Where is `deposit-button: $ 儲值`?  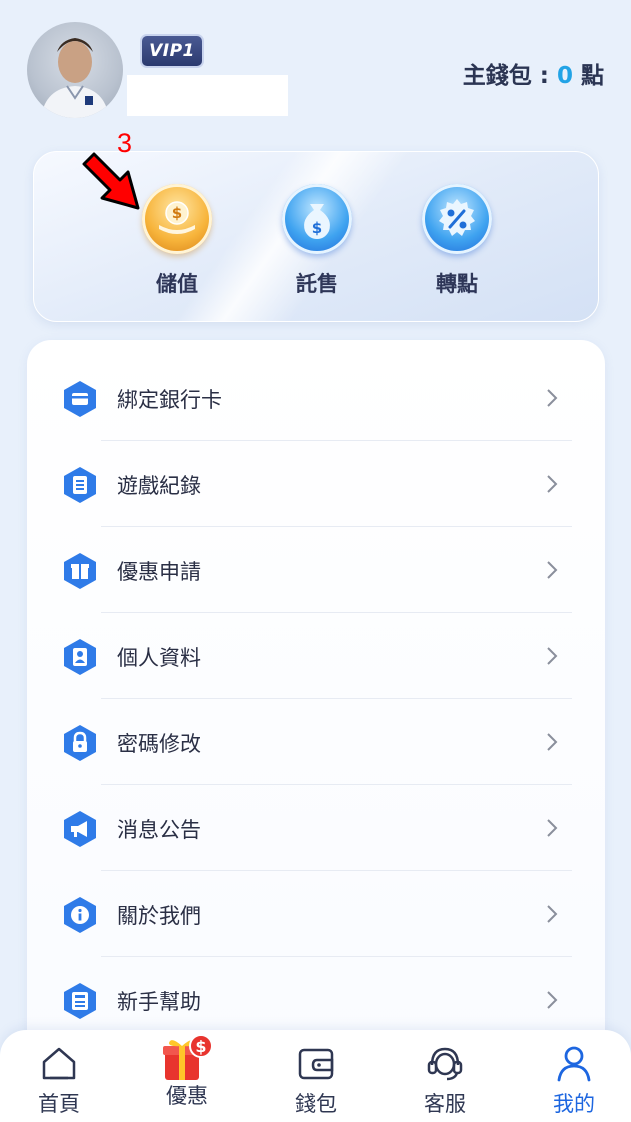
deposit-button: $ 儲值 is located at coordinates (177, 241).